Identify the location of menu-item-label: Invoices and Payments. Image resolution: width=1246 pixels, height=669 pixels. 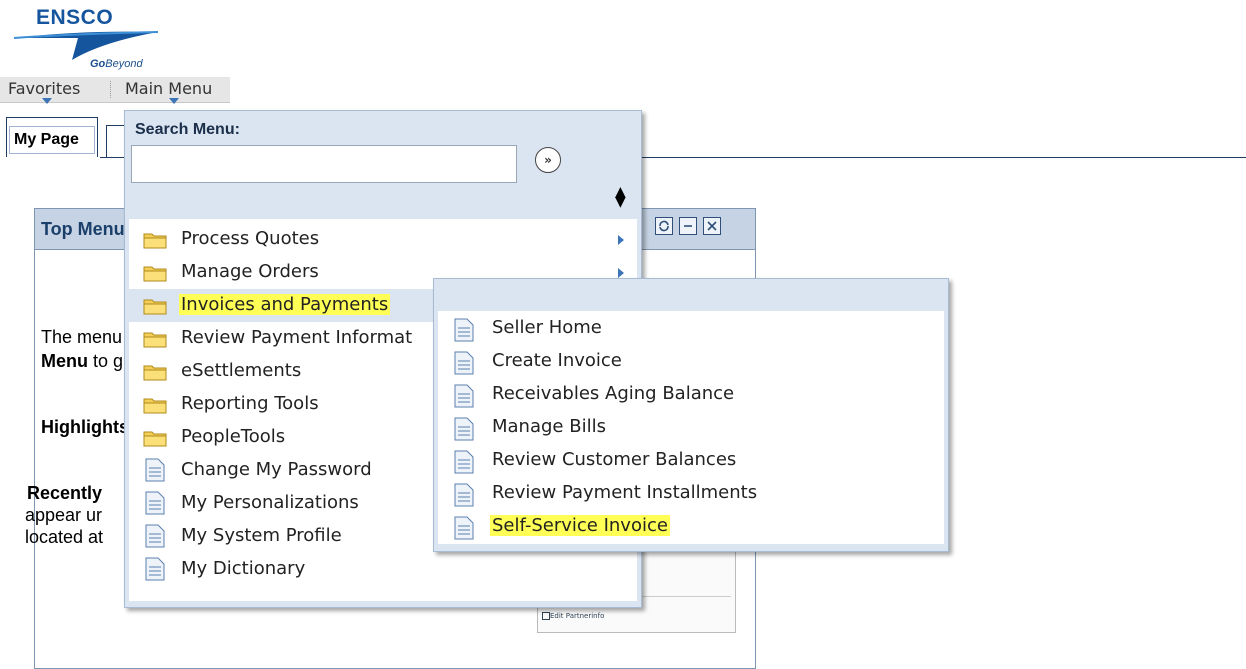
(285, 304).